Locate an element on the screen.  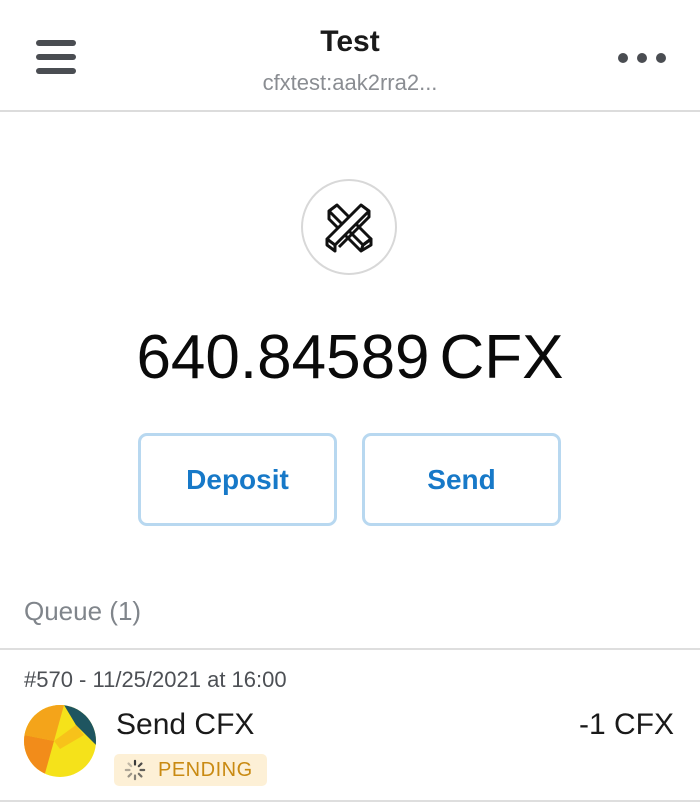
account-title: Test is located at coordinates (350, 41).